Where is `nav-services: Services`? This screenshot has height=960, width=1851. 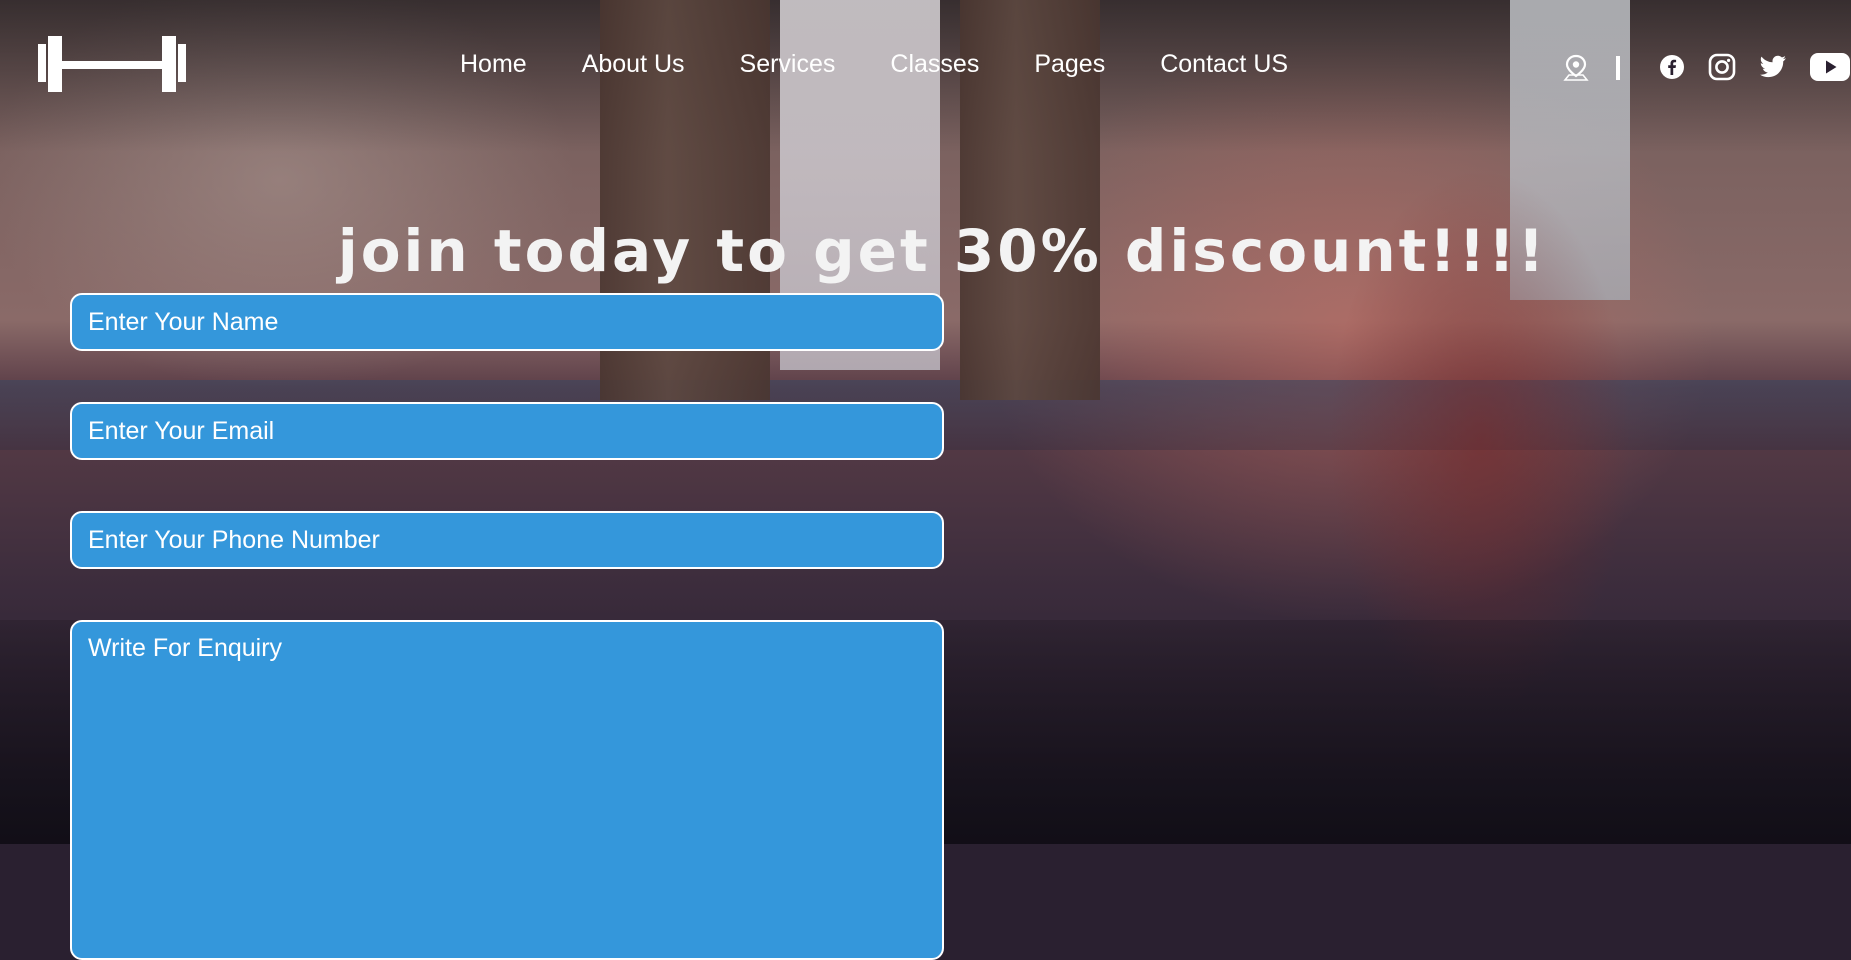 nav-services: Services is located at coordinates (788, 64).